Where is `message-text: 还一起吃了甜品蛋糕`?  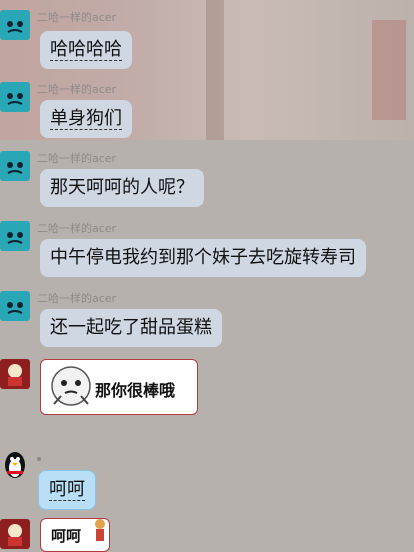
message-text: 还一起吃了甜品蛋糕 is located at coordinates (131, 327).